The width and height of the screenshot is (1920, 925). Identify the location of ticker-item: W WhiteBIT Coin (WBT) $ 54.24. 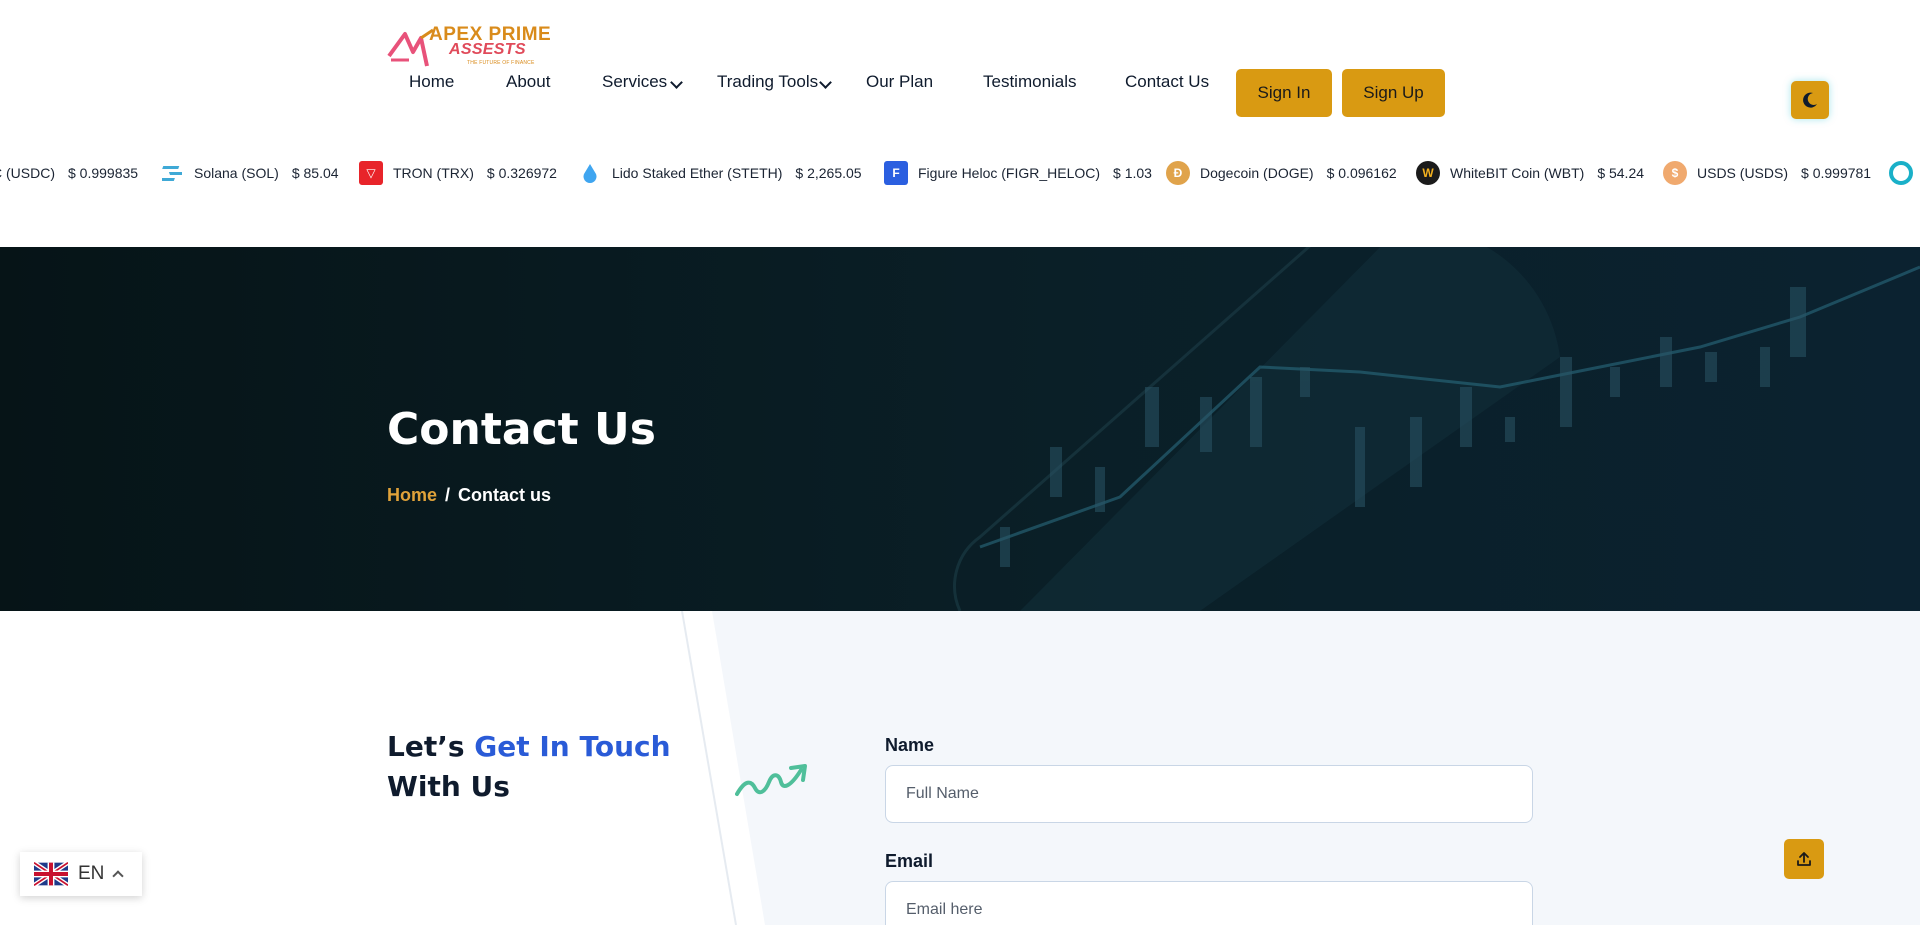
(1530, 173).